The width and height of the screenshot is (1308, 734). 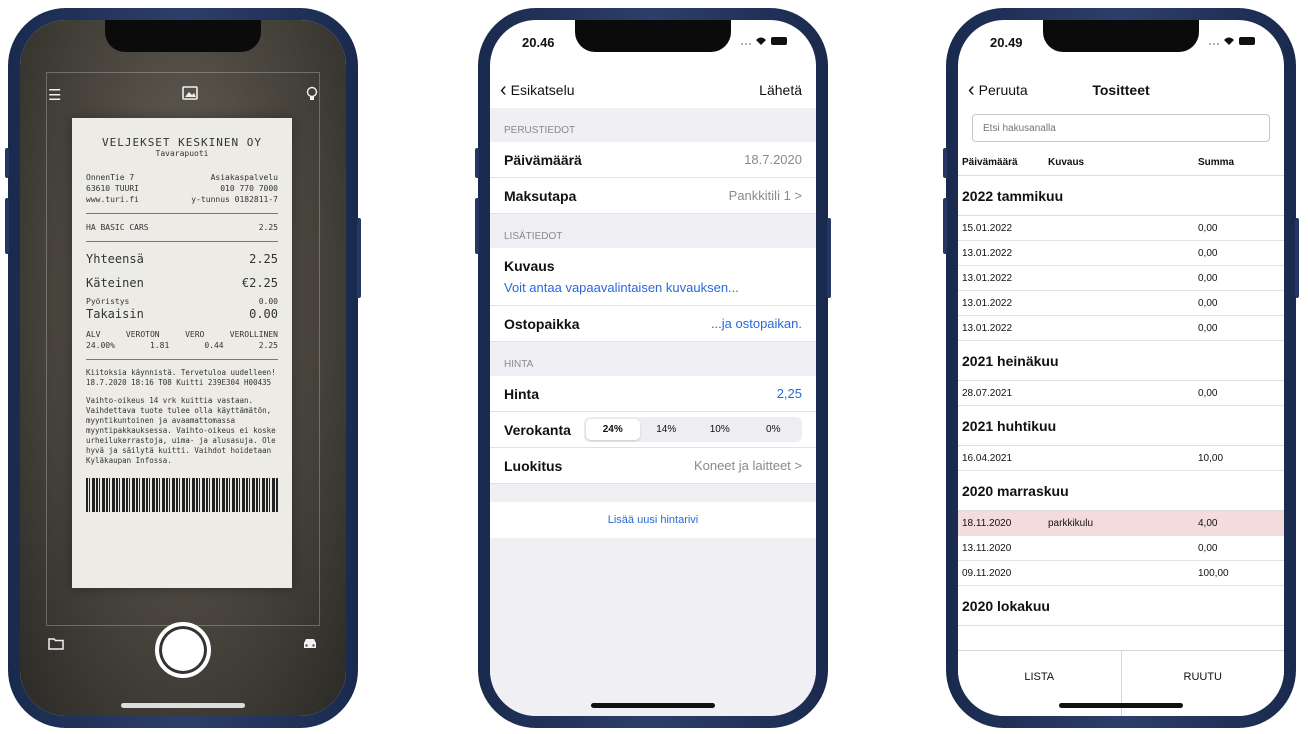 I want to click on tax-option-10: 10%, so click(x=720, y=429).